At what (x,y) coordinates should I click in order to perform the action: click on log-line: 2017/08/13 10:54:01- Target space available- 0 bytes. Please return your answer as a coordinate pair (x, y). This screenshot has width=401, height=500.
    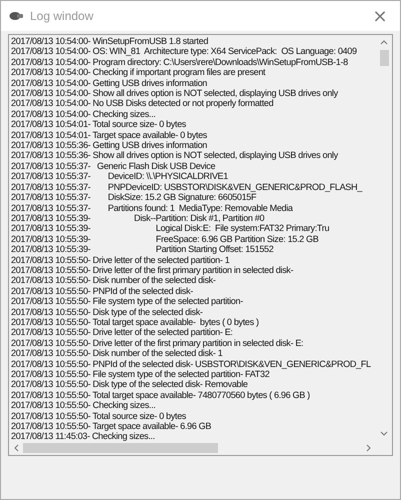
    Looking at the image, I should click on (109, 135).